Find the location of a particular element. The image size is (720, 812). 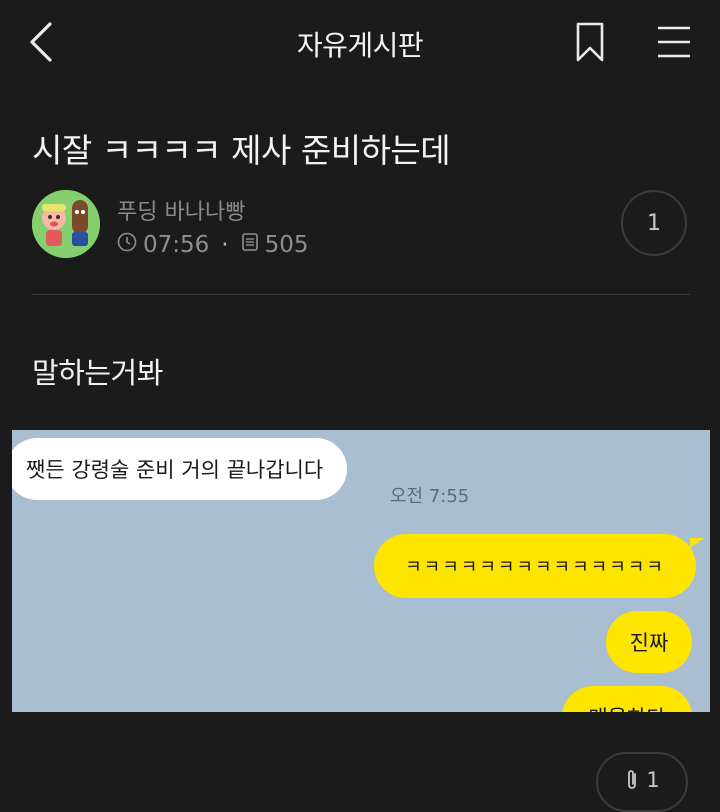

avatar-illustration is located at coordinates (66, 224).